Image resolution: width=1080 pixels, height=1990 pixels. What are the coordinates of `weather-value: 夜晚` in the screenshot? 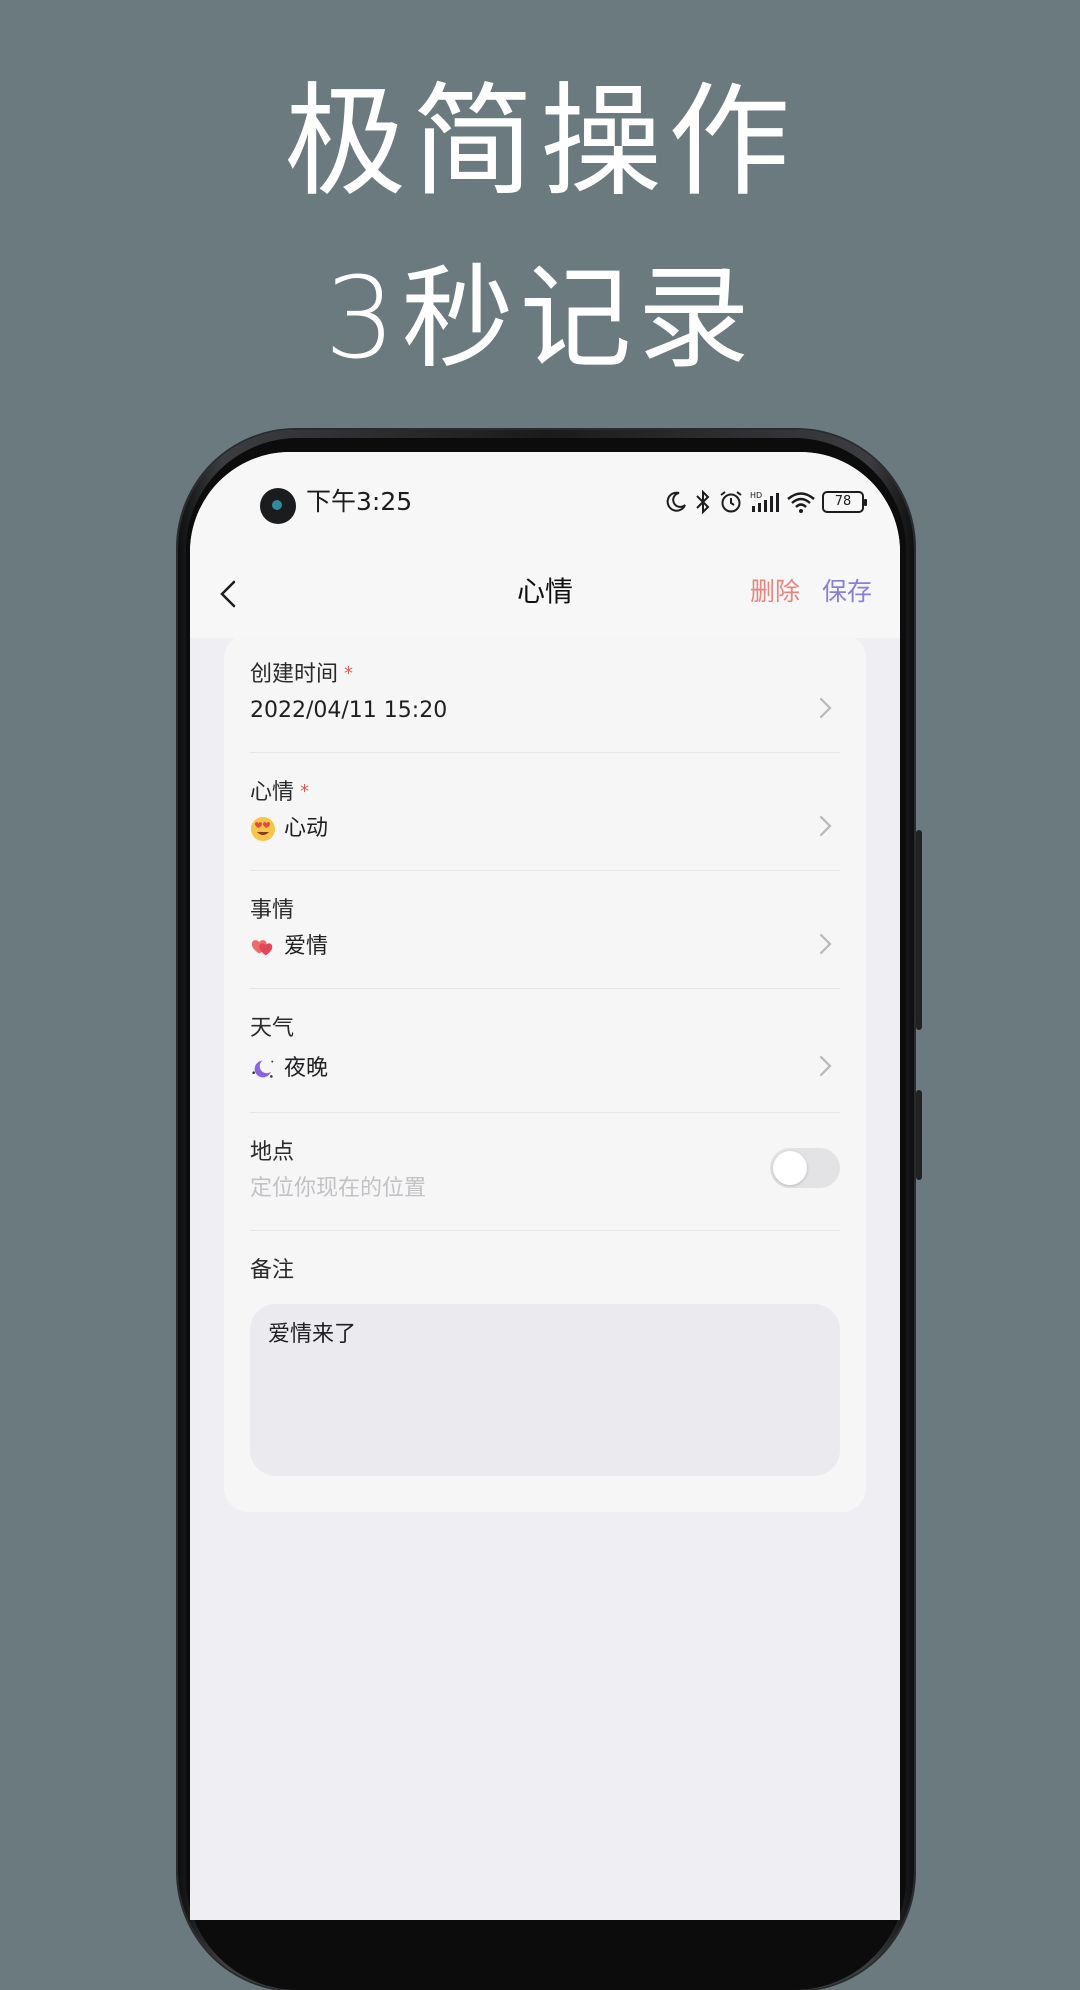 It's located at (289, 1069).